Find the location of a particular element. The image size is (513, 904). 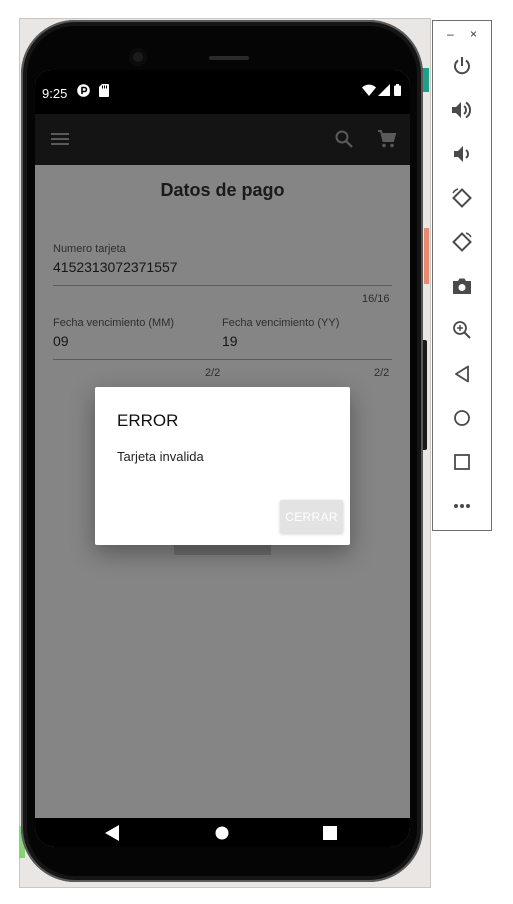

app-notification-icon is located at coordinates (83, 90).